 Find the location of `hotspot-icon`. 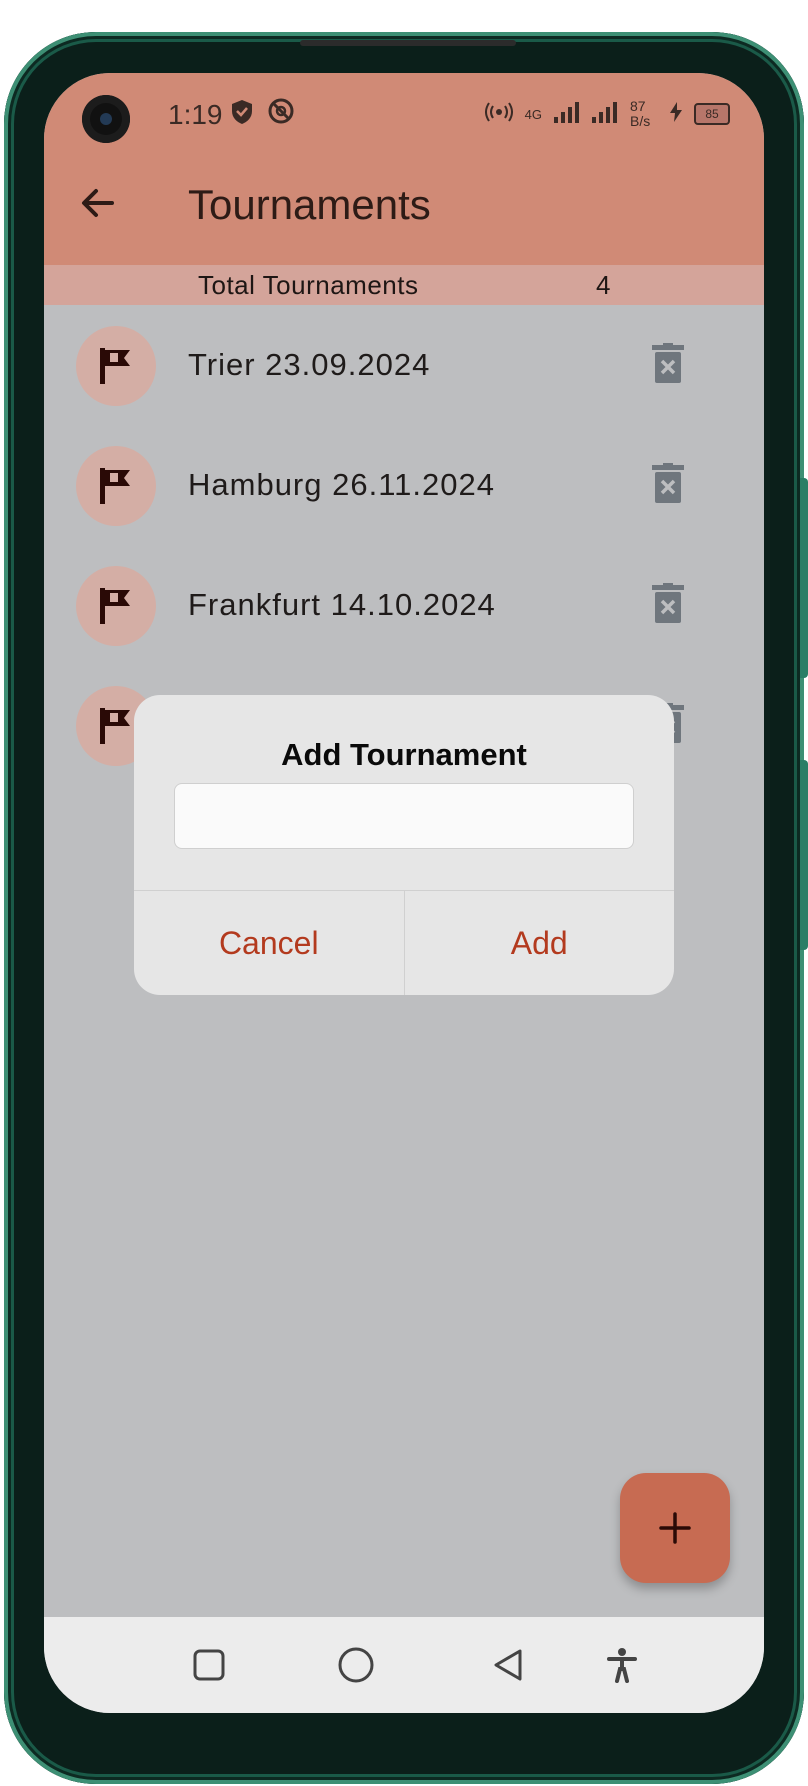

hotspot-icon is located at coordinates (498, 114).